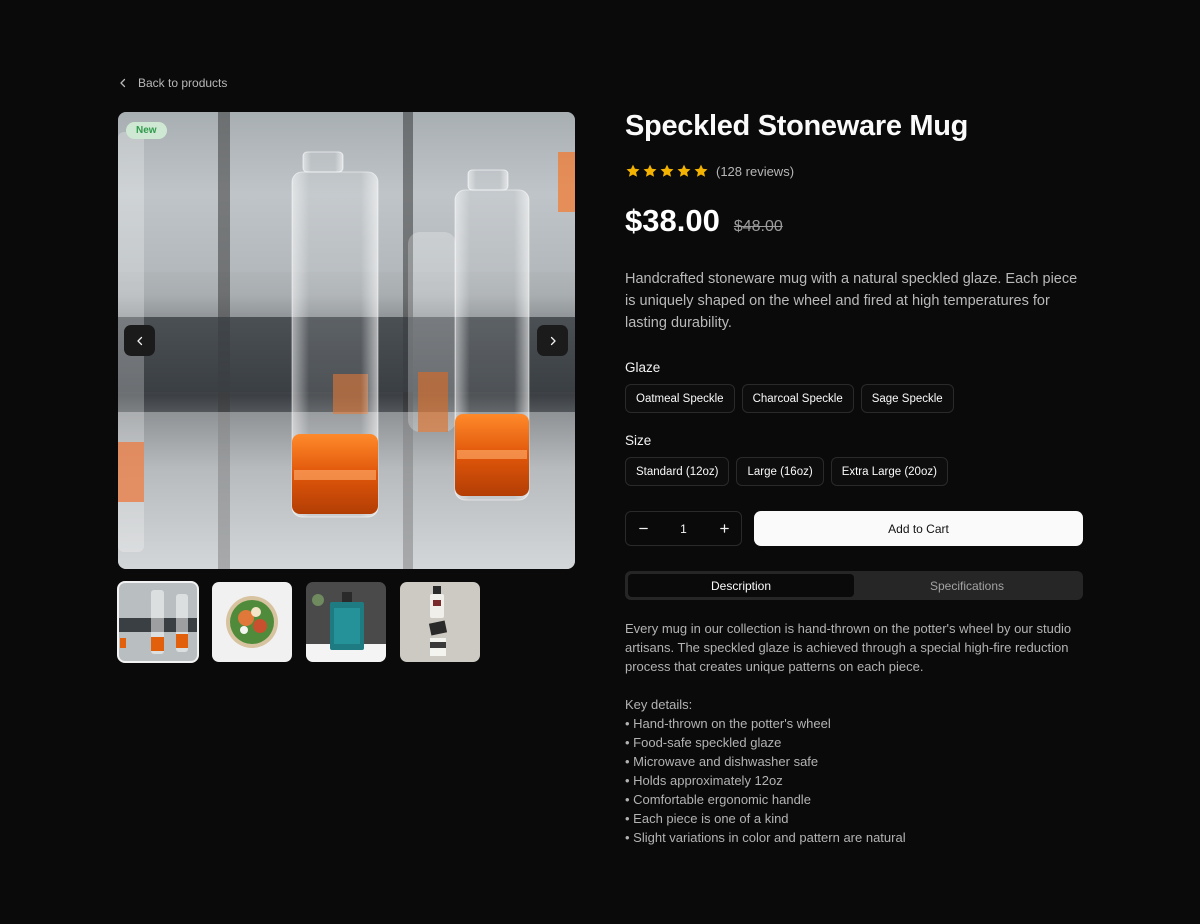 The height and width of the screenshot is (924, 1200). I want to click on current-price: $38.00, so click(672, 220).